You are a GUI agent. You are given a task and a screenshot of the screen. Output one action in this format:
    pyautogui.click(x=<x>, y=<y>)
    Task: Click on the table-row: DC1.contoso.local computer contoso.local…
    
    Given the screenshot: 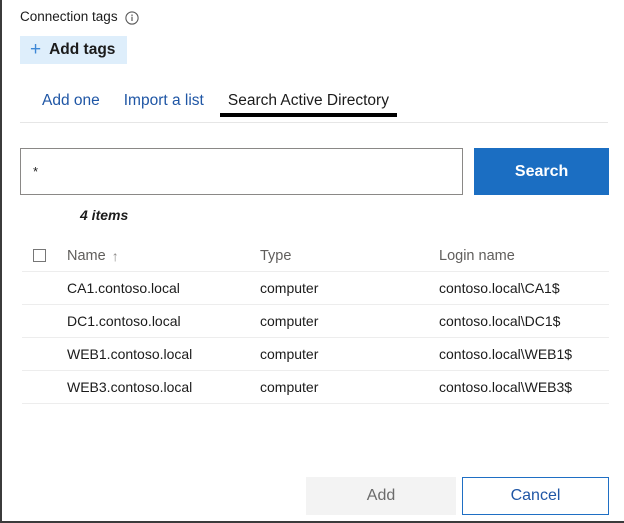 What is the action you would take?
    pyautogui.click(x=315, y=321)
    